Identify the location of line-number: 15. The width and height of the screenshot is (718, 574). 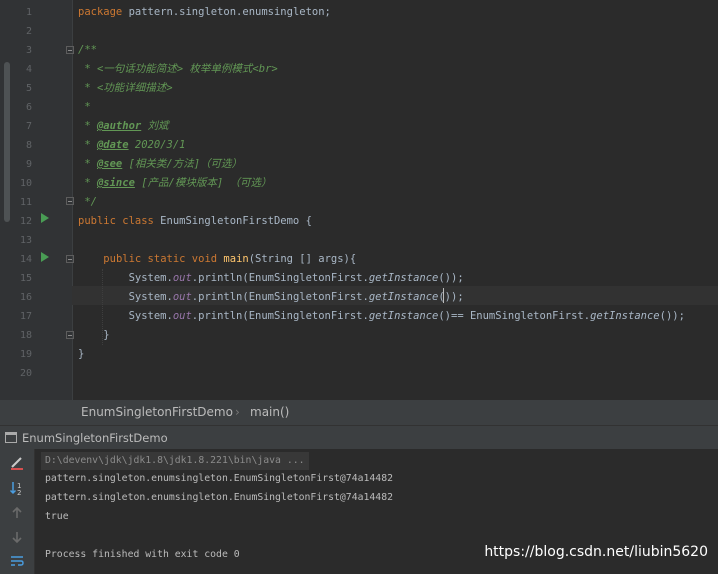
(25, 278).